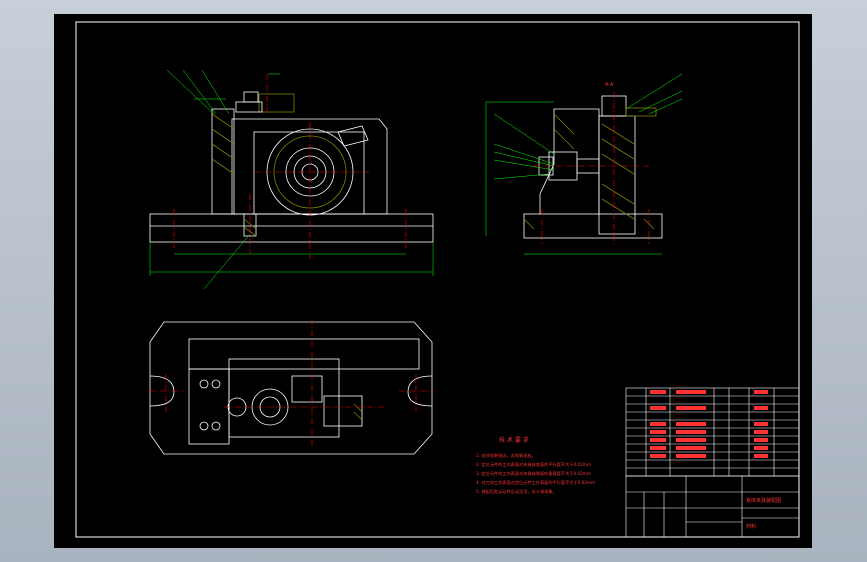  I want to click on top-view, so click(291, 388).